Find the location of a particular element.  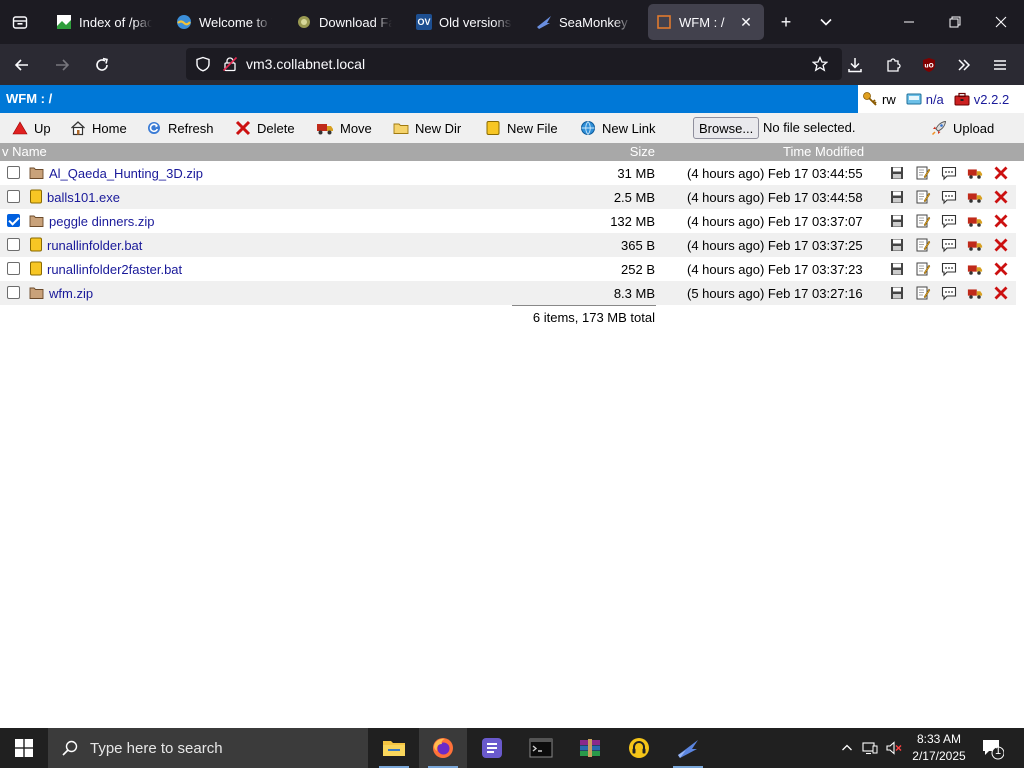

delete-button: Delete is located at coordinates (265, 128).